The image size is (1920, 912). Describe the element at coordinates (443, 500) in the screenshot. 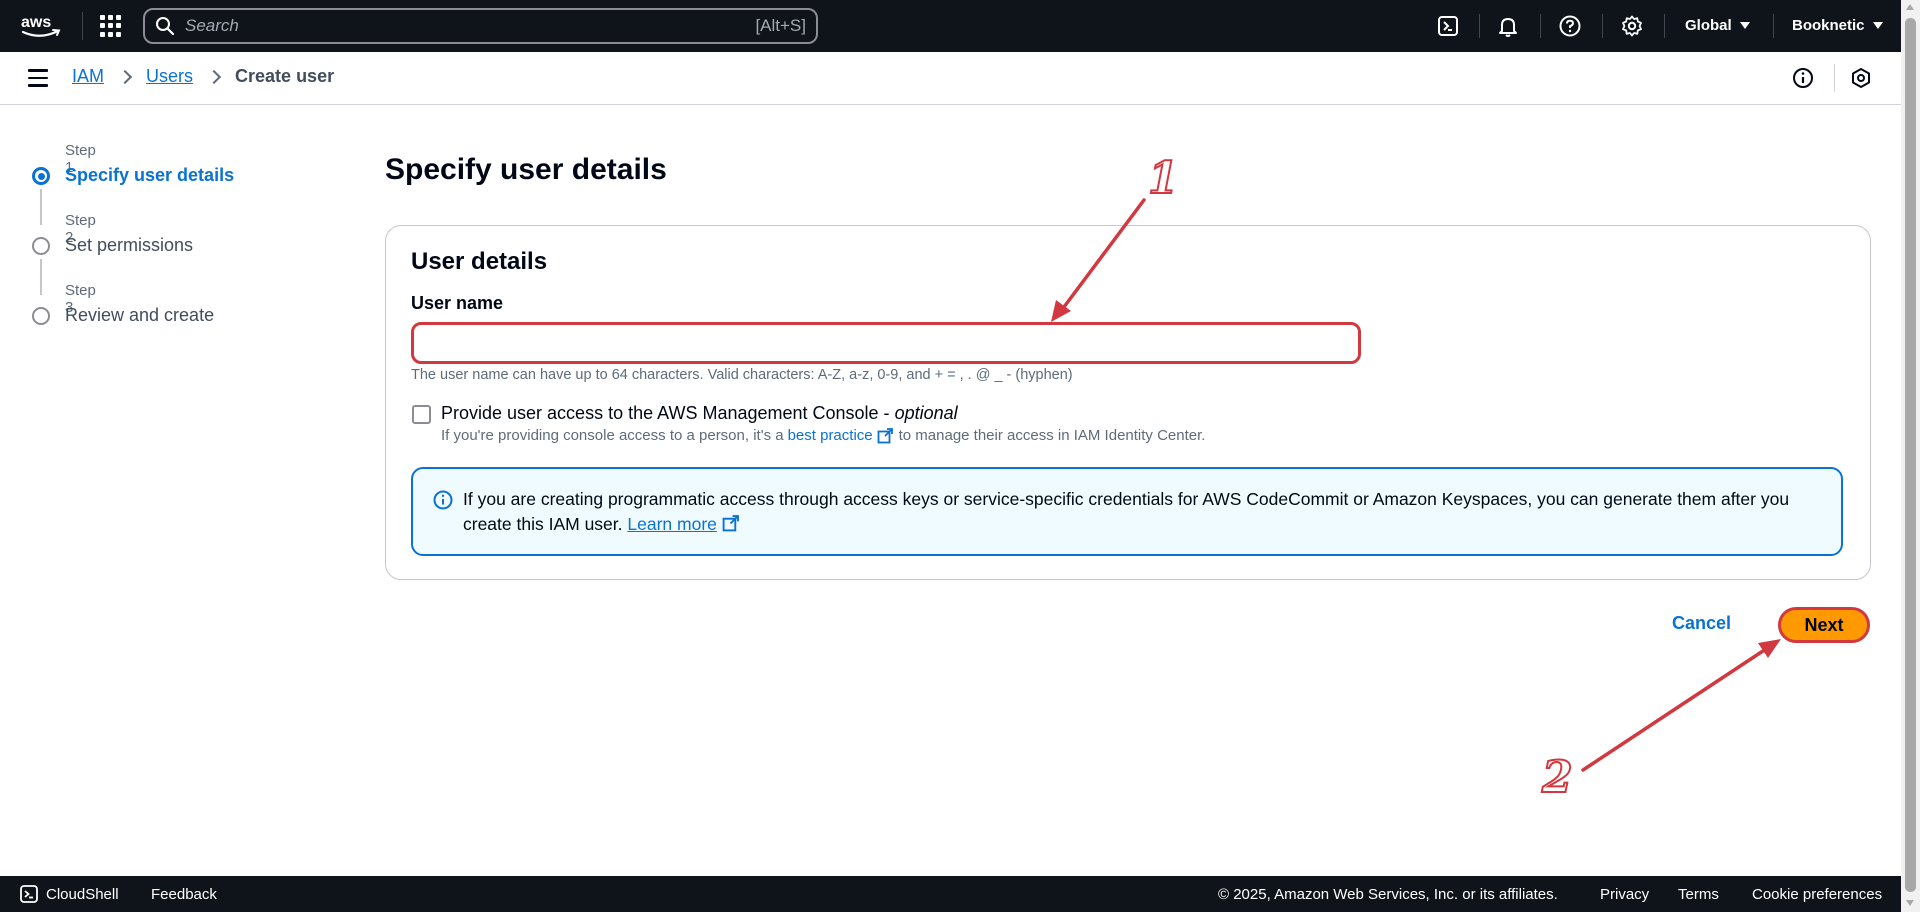

I see `info-circle-icon` at that location.